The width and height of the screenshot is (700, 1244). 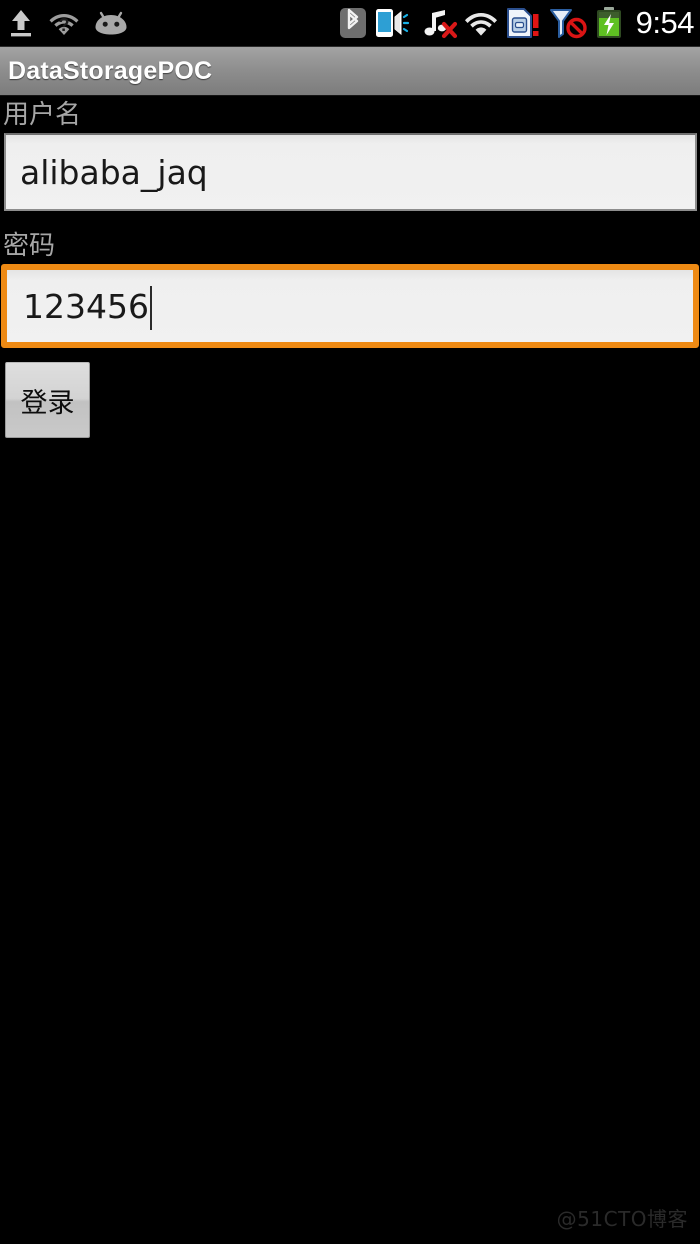 What do you see at coordinates (622, 1219) in the screenshot?
I see `watermark: @51CTO博客` at bounding box center [622, 1219].